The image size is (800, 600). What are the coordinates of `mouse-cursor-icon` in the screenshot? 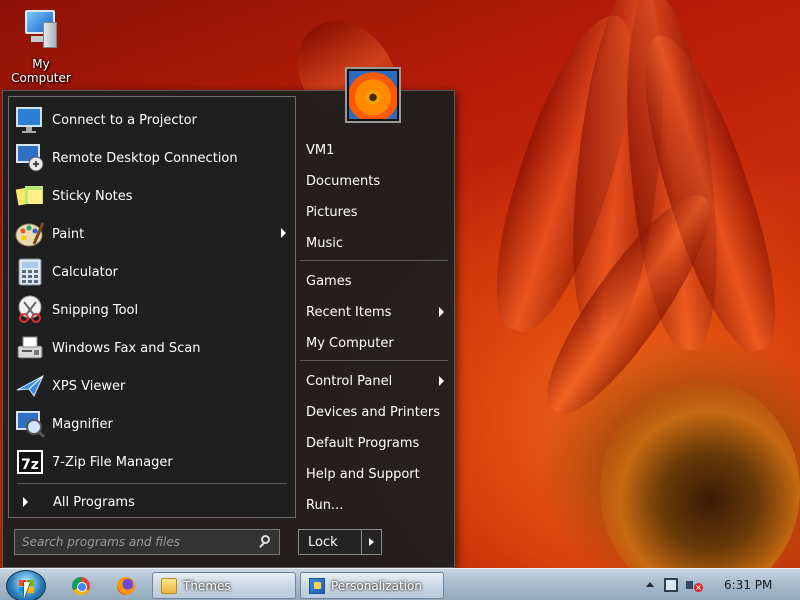 It's located at (27, 590).